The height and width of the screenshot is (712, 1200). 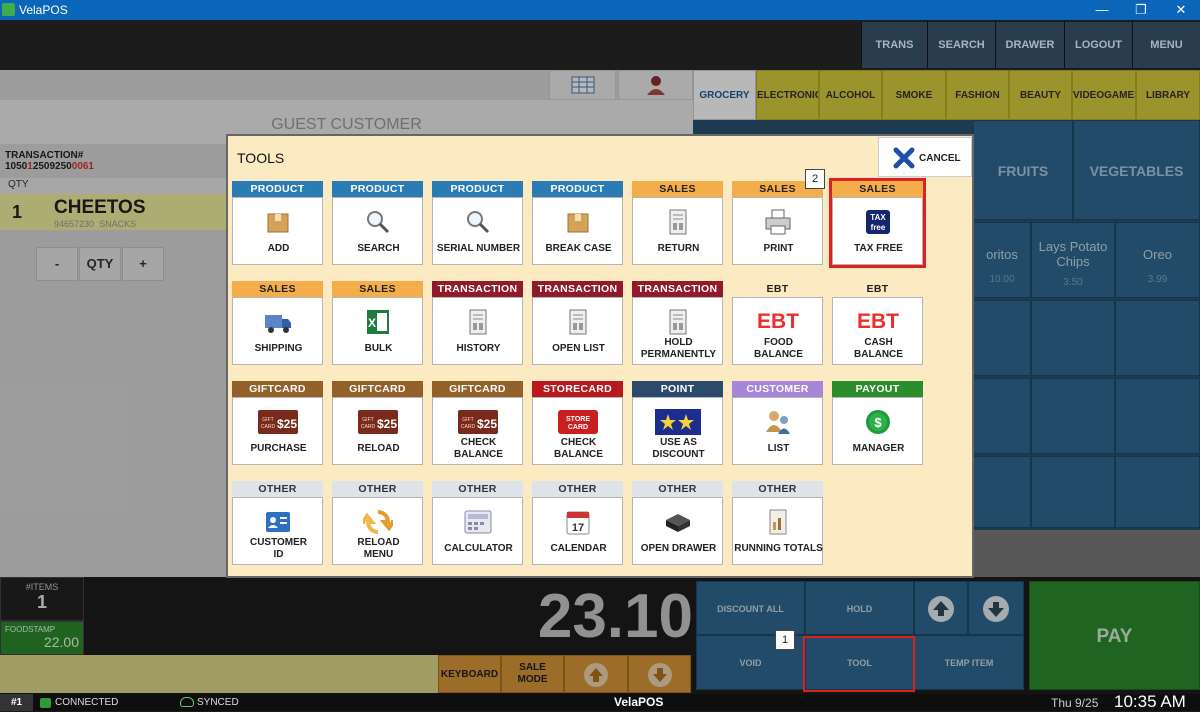 What do you see at coordinates (8, 9) in the screenshot?
I see `app-logo-icon` at bounding box center [8, 9].